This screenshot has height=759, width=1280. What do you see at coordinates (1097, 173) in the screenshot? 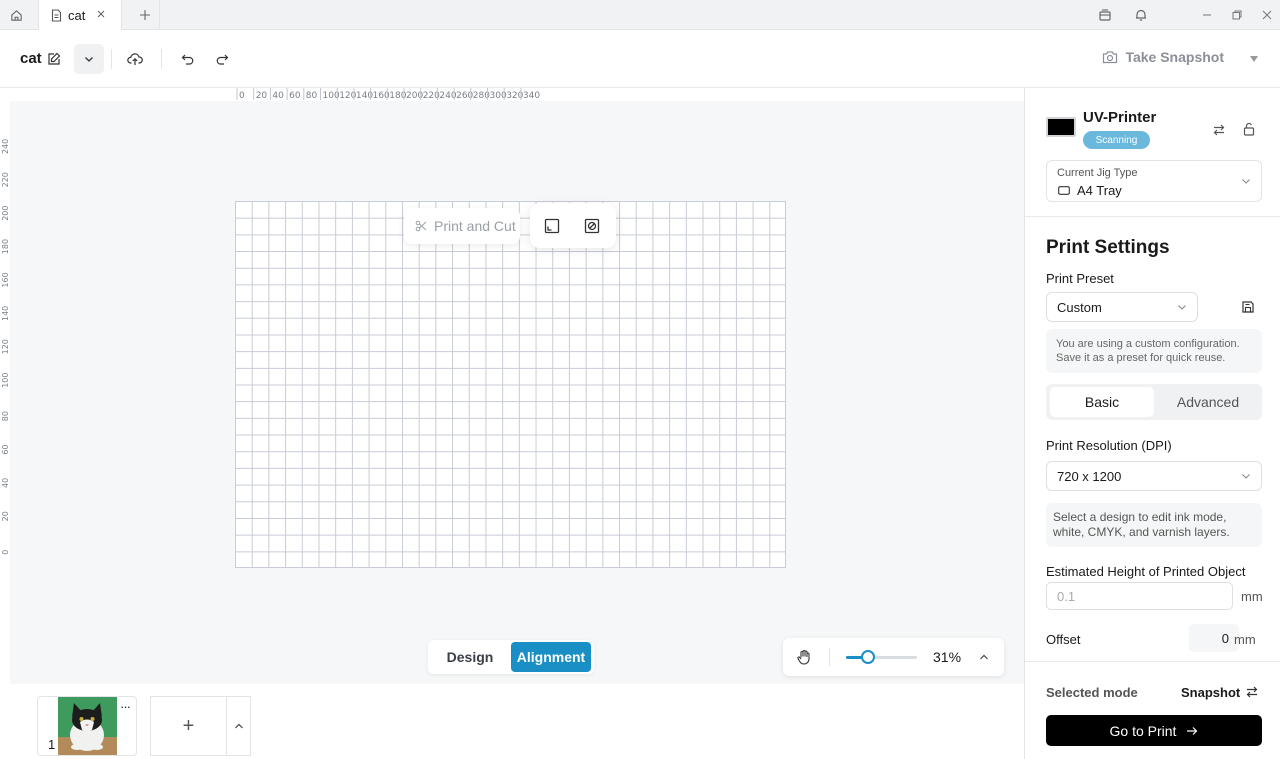
I see `jig-type-label: Current Jig Type` at bounding box center [1097, 173].